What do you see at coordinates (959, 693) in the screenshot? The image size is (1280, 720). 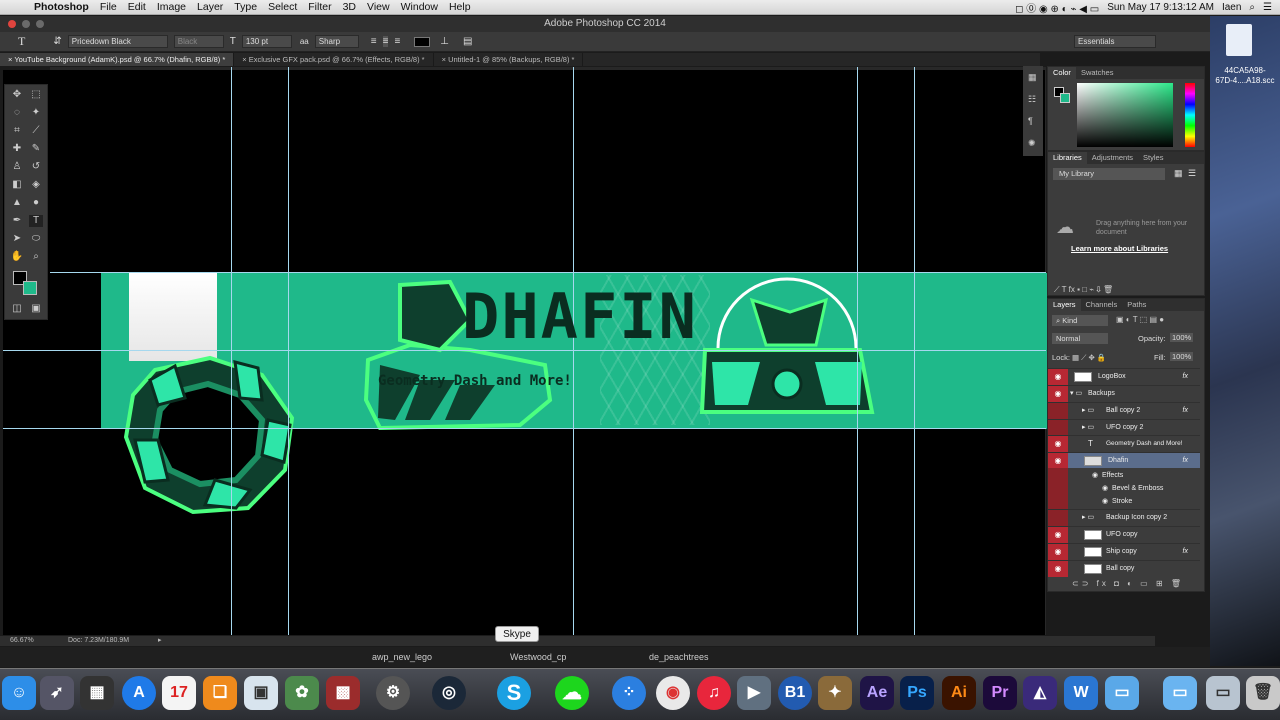 I see `illustrator-icon: Ai` at bounding box center [959, 693].